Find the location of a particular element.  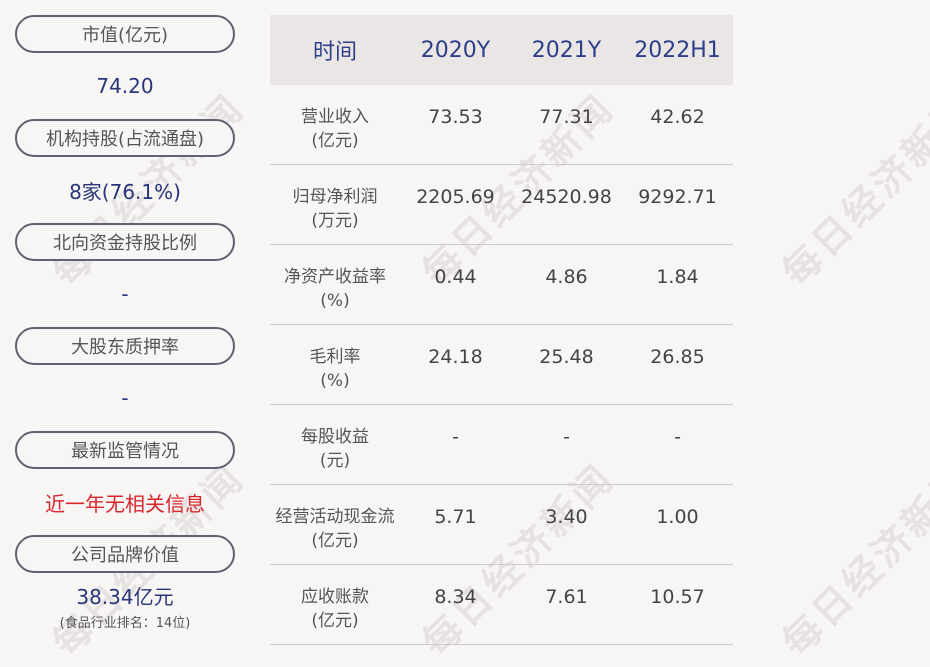

cell-value: 7.61 is located at coordinates (566, 597).